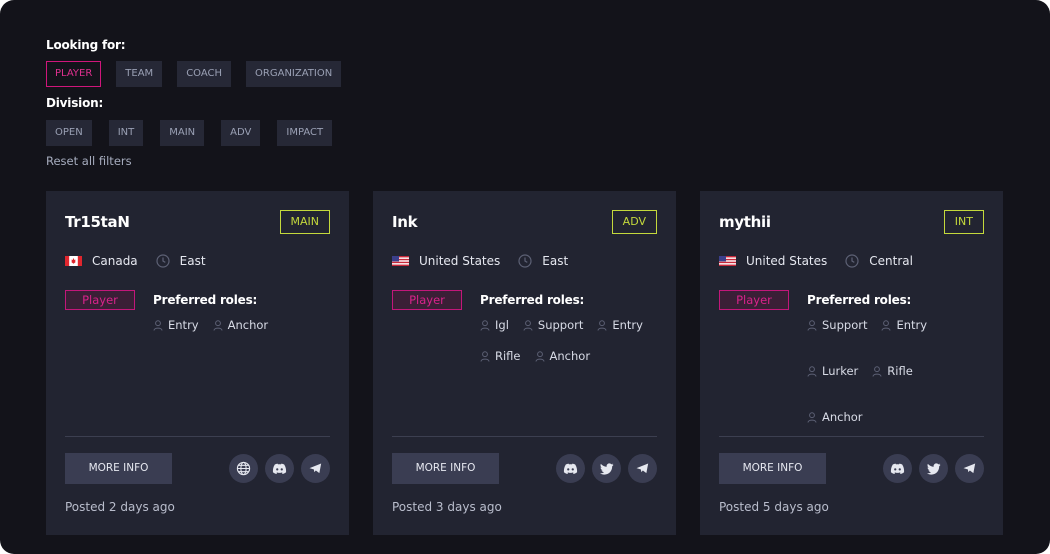 This screenshot has height=554, width=1050. I want to click on looking-for-label: Looking for:, so click(86, 45).